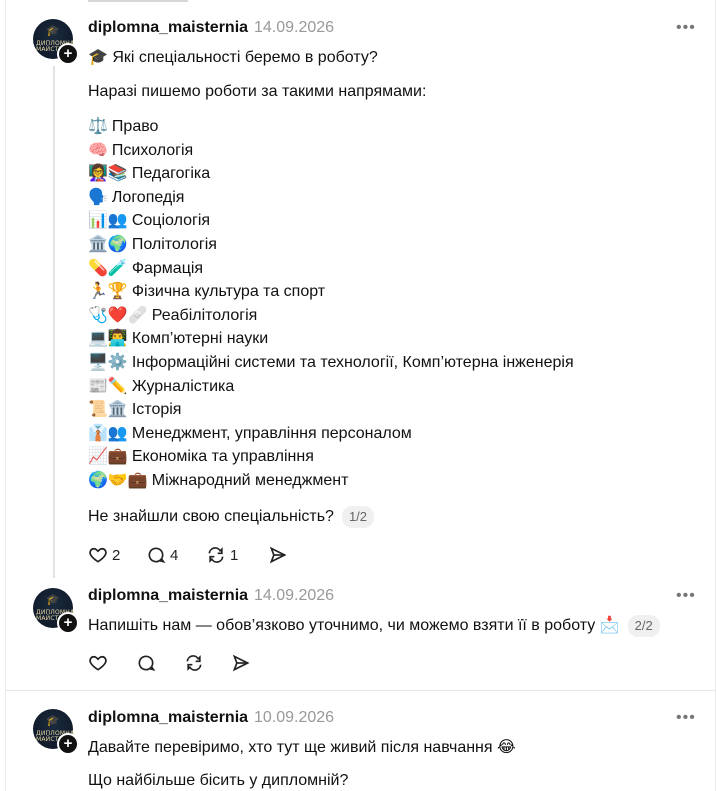  What do you see at coordinates (135, 126) in the screenshot?
I see `direction-label: Право` at bounding box center [135, 126].